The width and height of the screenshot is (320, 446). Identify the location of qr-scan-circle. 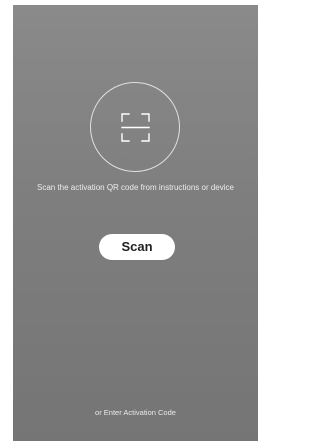
(135, 127).